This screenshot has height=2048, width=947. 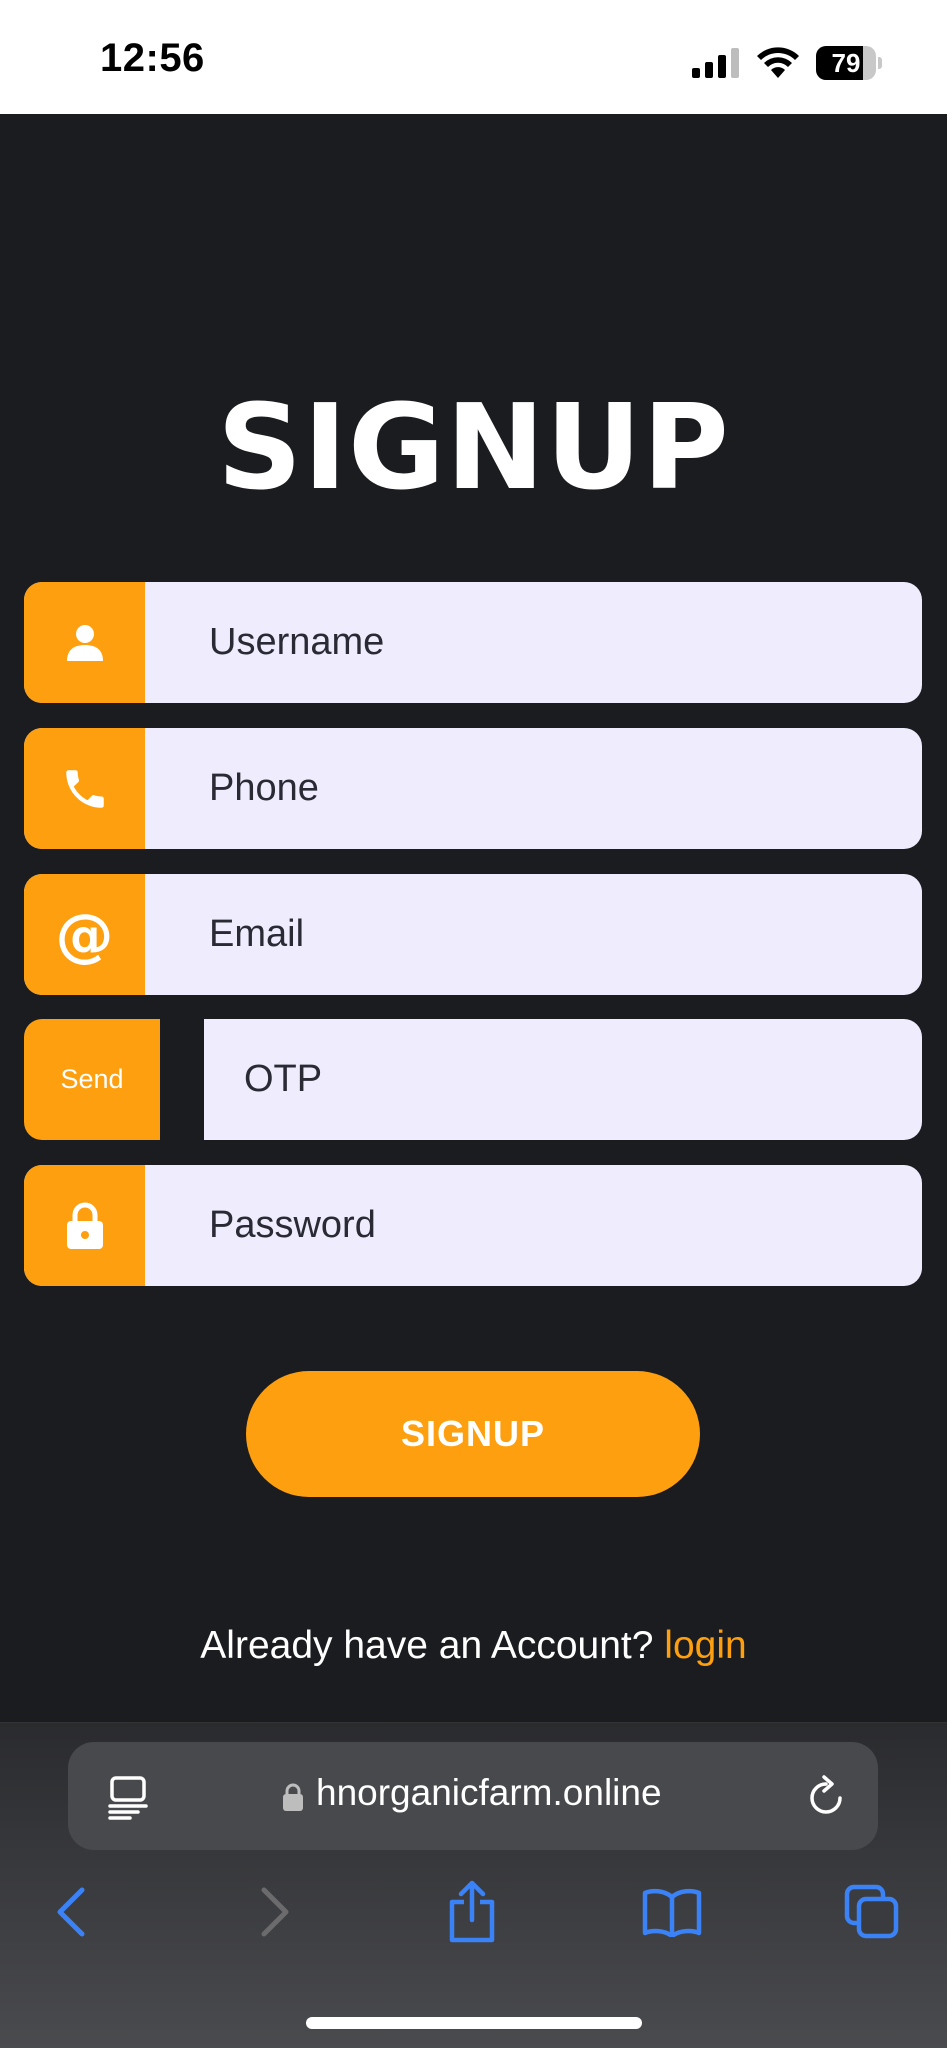 I want to click on address-bar: hnorganicfarm.online, so click(x=473, y=1796).